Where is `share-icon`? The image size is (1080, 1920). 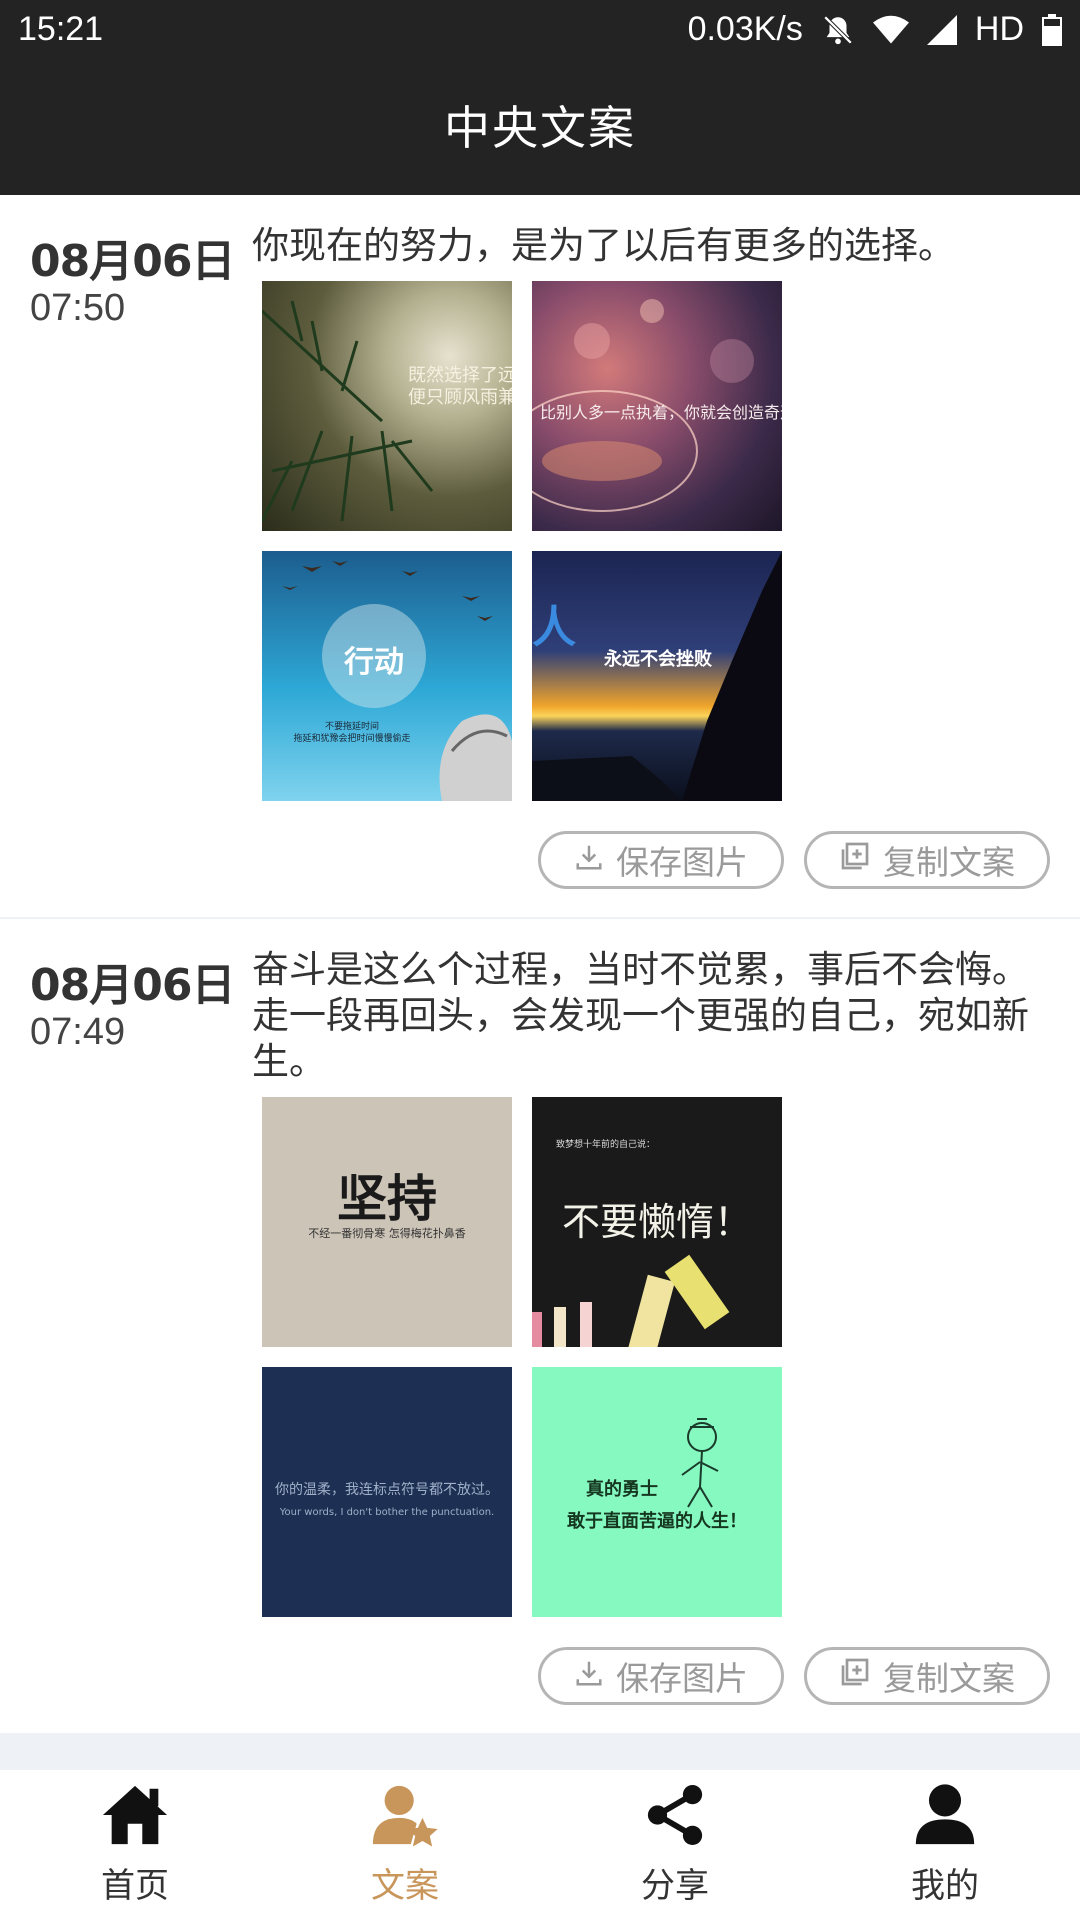 share-icon is located at coordinates (675, 1817).